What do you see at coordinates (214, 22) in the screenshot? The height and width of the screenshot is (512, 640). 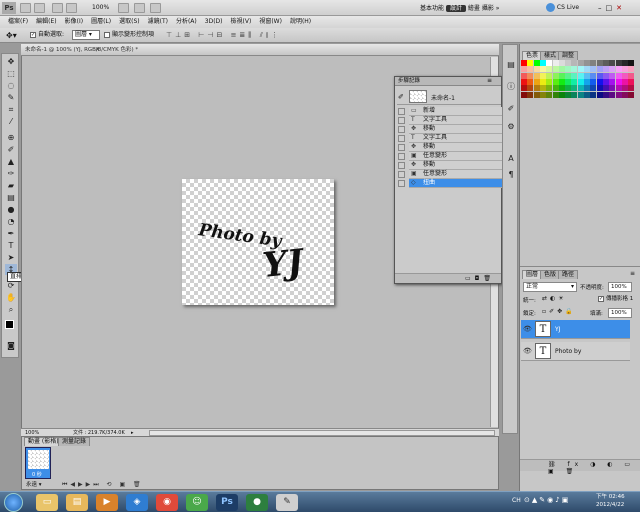 I see `menu-3d: 3D(D)` at bounding box center [214, 22].